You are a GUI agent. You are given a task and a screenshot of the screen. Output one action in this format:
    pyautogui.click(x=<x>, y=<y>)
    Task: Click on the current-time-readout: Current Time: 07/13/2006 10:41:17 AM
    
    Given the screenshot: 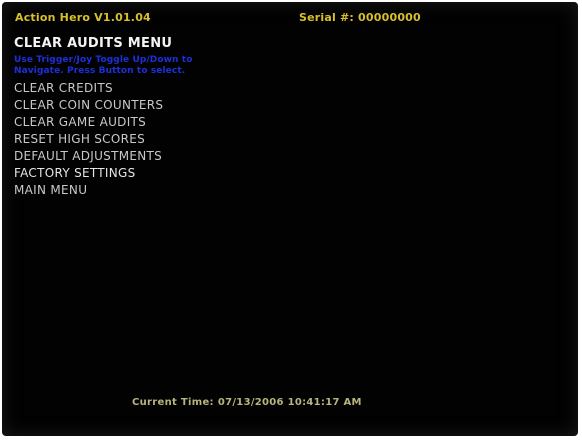 What is the action you would take?
    pyautogui.click(x=247, y=402)
    